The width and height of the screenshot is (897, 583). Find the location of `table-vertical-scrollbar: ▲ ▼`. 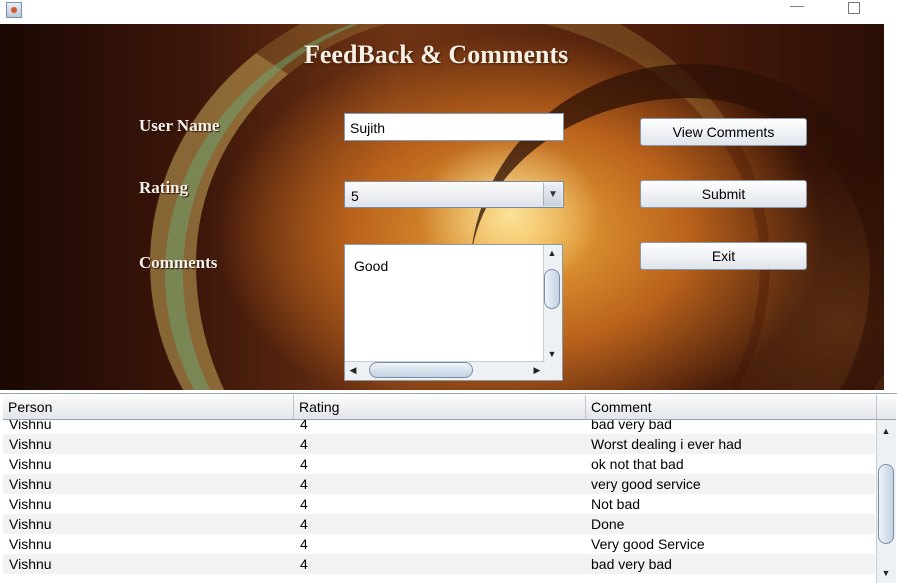

table-vertical-scrollbar: ▲ ▼ is located at coordinates (886, 501).